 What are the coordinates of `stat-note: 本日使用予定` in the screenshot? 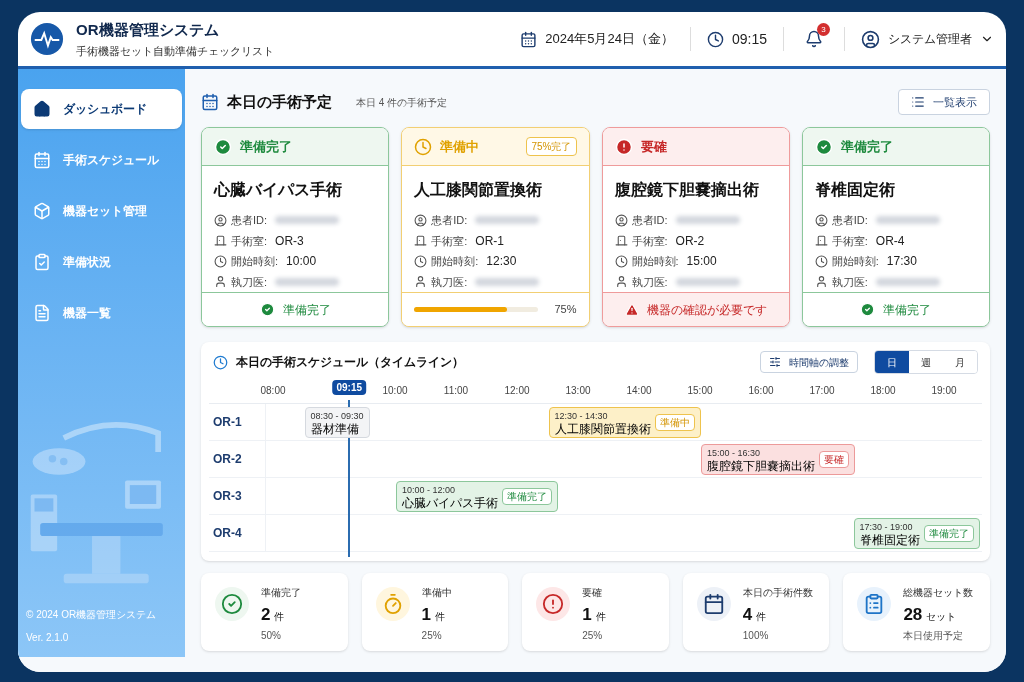 It's located at (934, 635).